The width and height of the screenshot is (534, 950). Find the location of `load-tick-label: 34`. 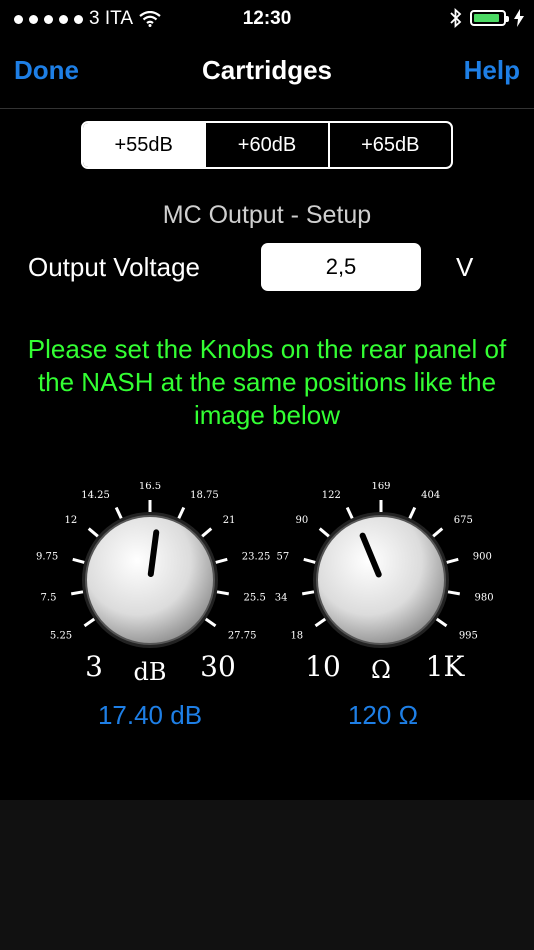

load-tick-label: 34 is located at coordinates (281, 597).